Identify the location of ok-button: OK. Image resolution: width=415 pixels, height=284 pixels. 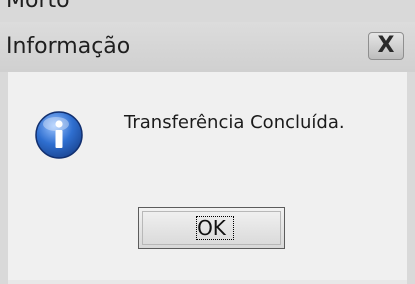
(211, 228).